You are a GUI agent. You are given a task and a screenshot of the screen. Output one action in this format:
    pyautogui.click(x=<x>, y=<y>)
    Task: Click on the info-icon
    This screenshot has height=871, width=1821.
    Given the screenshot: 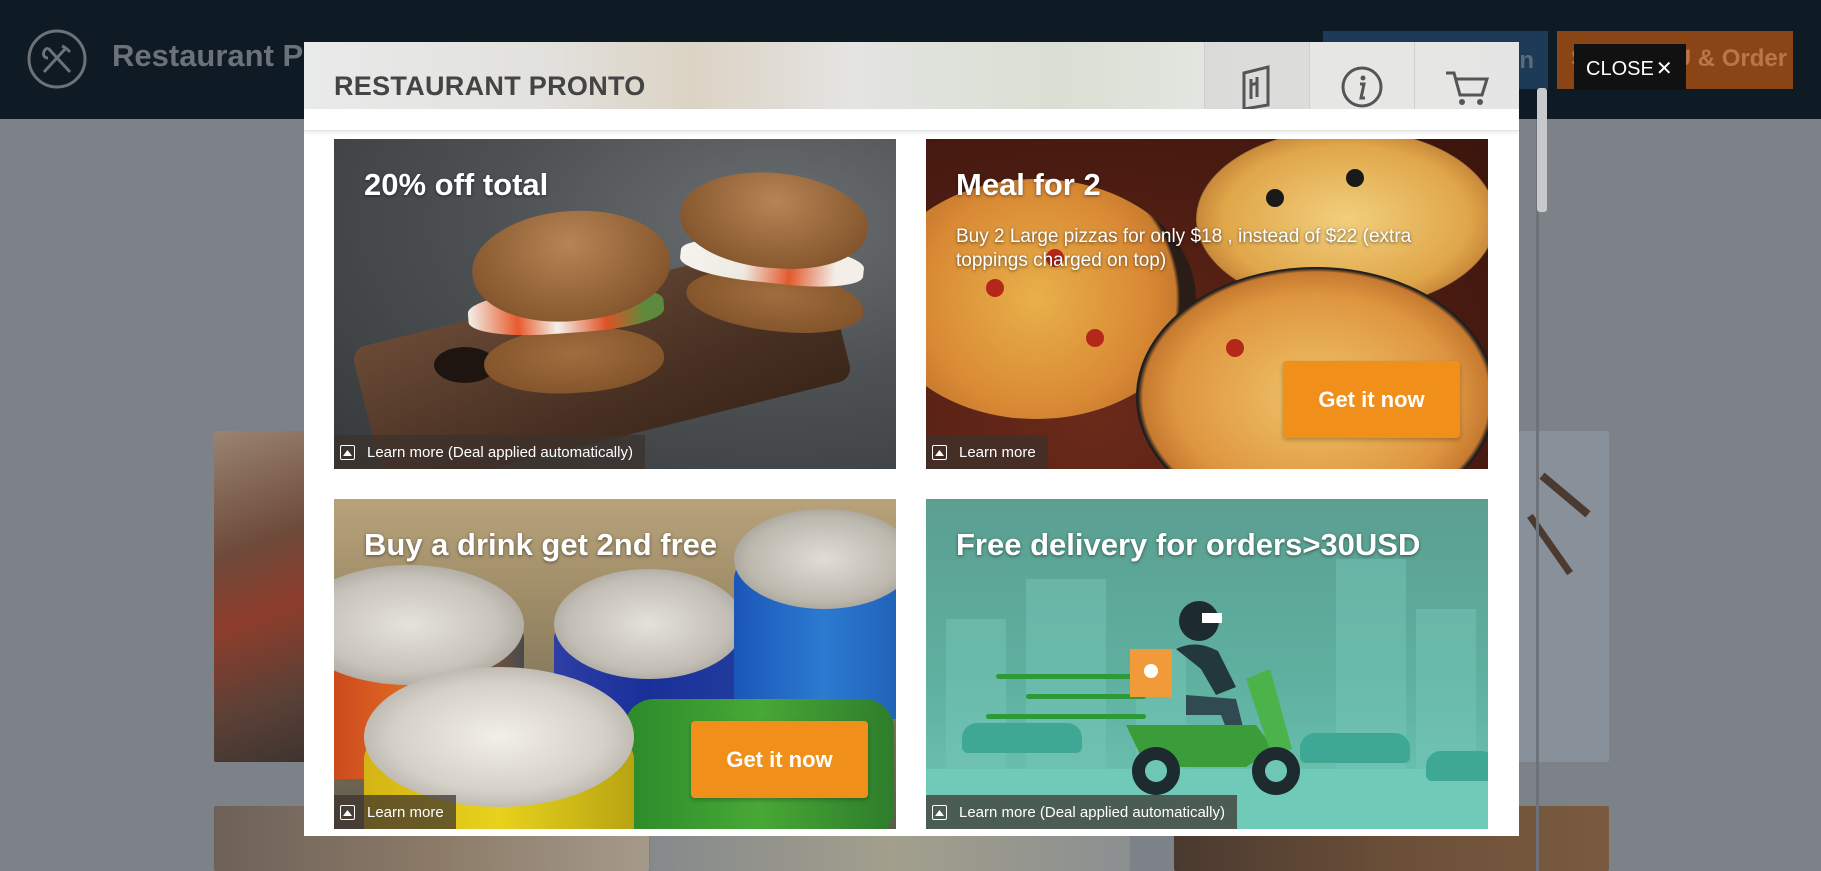 What is the action you would take?
    pyautogui.click(x=1362, y=86)
    